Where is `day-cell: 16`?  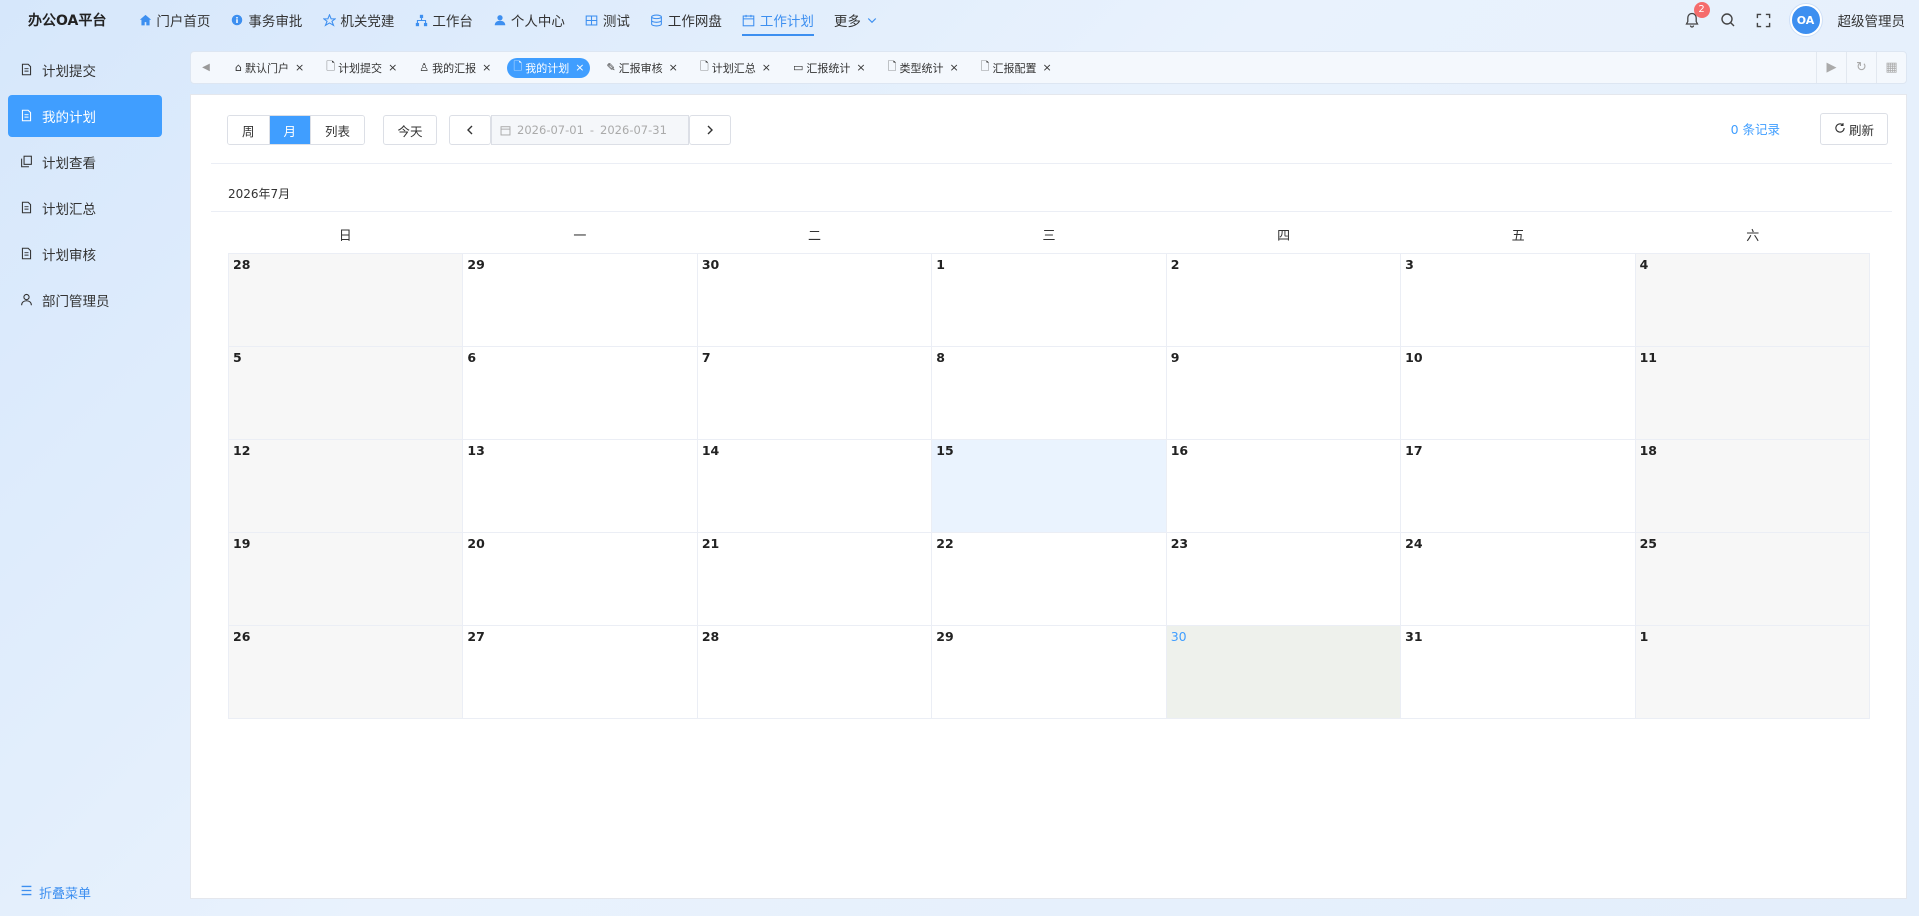 day-cell: 16 is located at coordinates (1284, 486).